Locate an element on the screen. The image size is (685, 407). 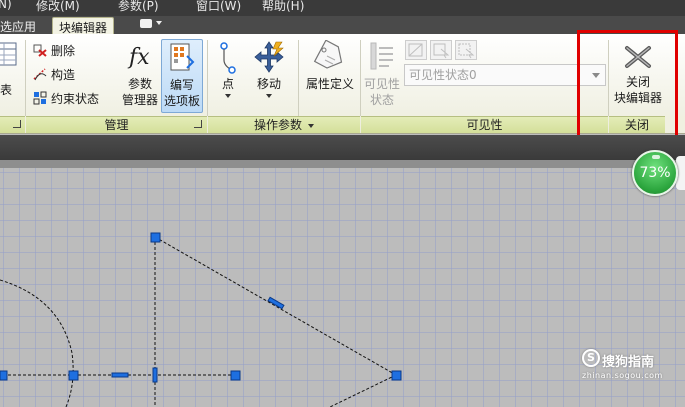
line-diagonal is located at coordinates (275, 306).